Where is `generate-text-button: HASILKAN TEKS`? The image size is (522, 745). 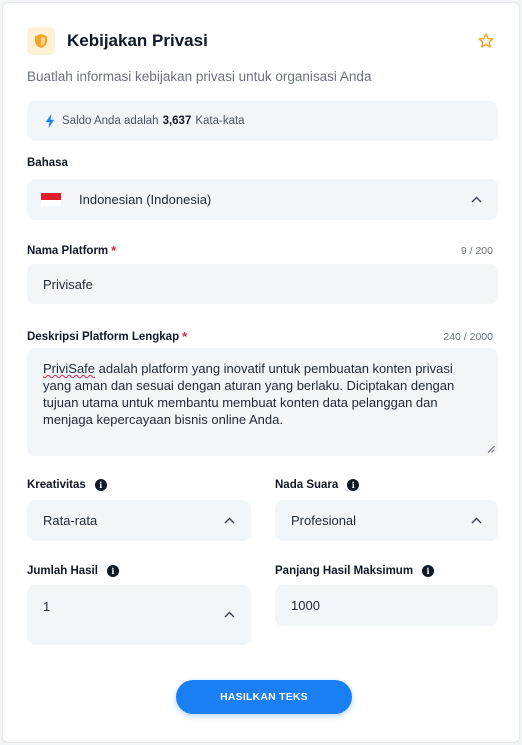
generate-text-button: HASILKAN TEKS is located at coordinates (264, 697).